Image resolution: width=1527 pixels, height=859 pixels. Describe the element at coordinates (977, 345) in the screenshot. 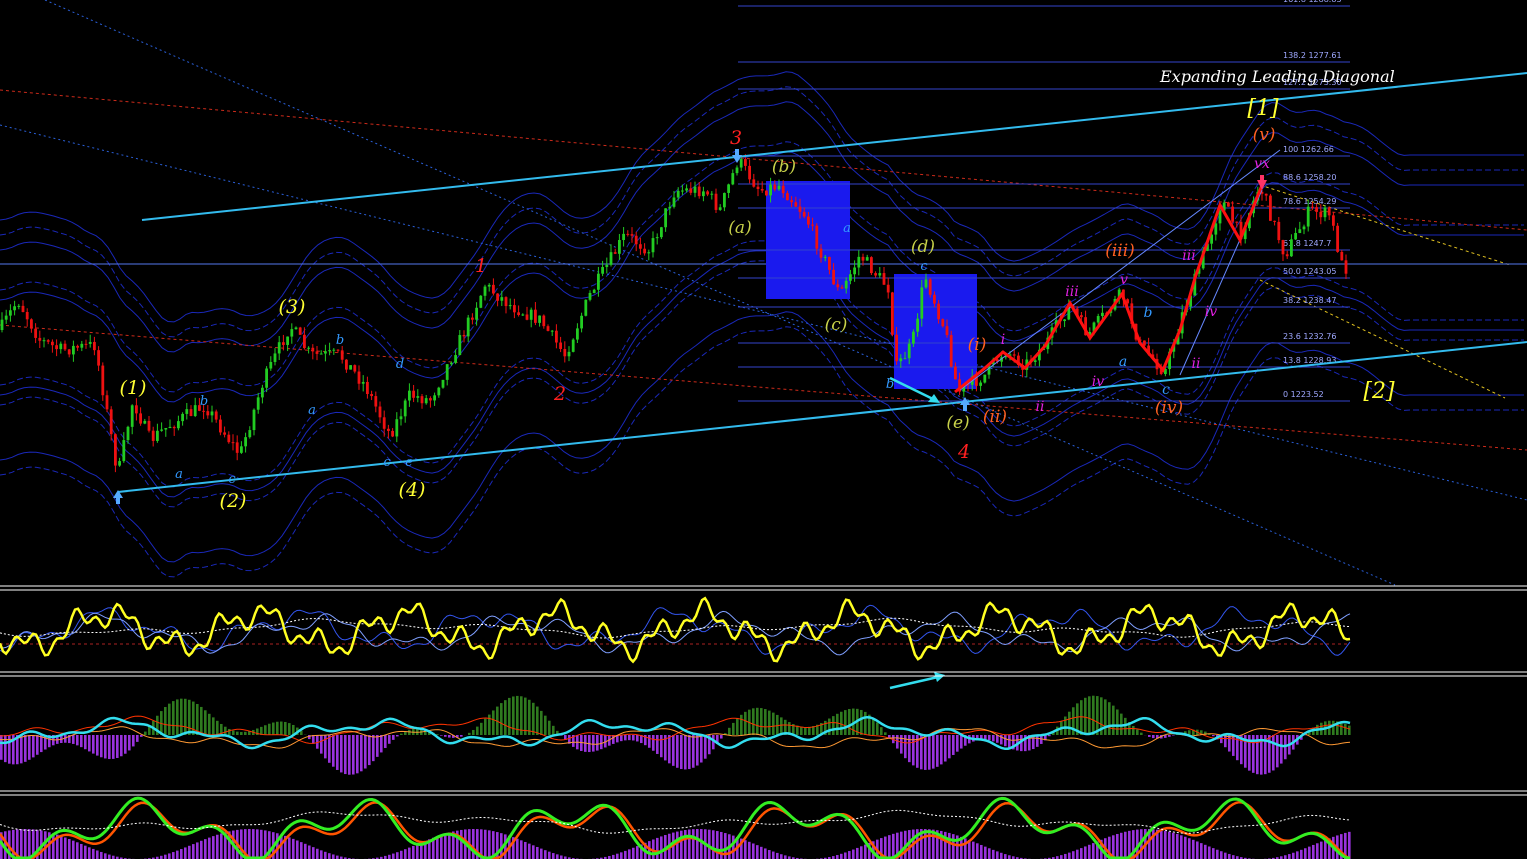

I see `wave-label: (i)` at that location.